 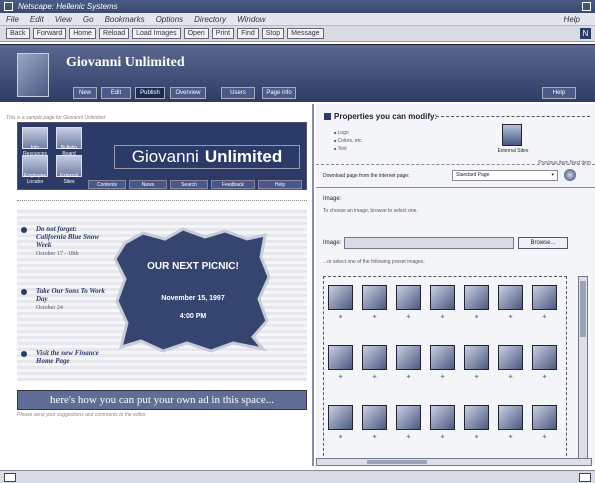 What do you see at coordinates (125, 19) in the screenshot?
I see `menu-bookmarks: Bookmarks` at bounding box center [125, 19].